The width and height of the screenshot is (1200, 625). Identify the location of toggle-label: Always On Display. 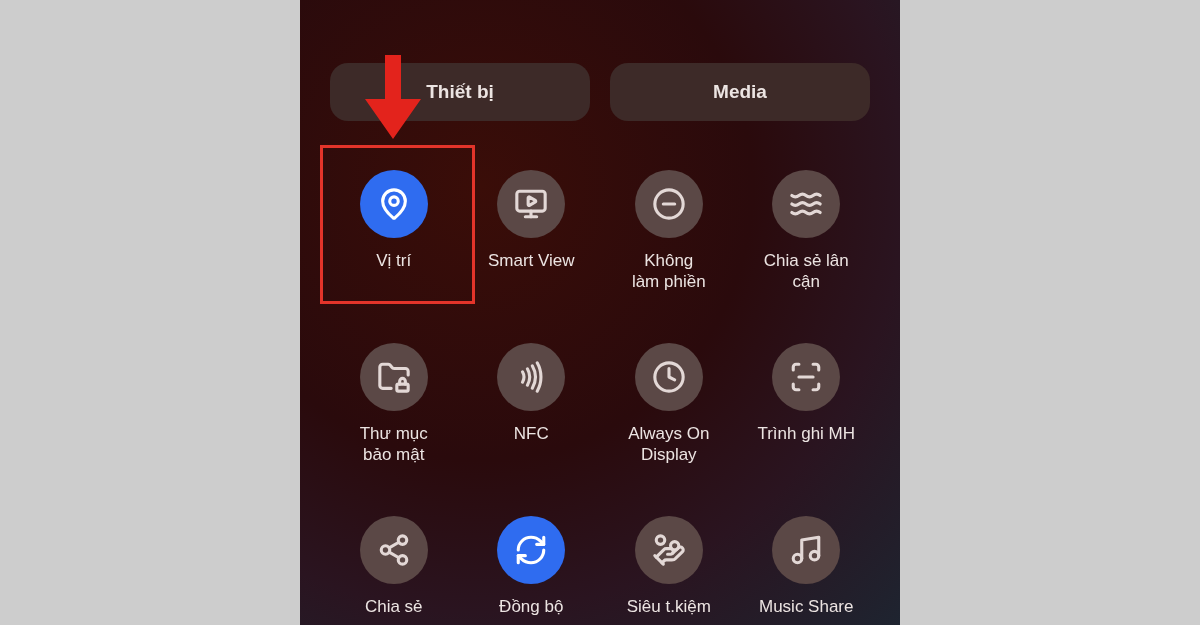
(669, 444).